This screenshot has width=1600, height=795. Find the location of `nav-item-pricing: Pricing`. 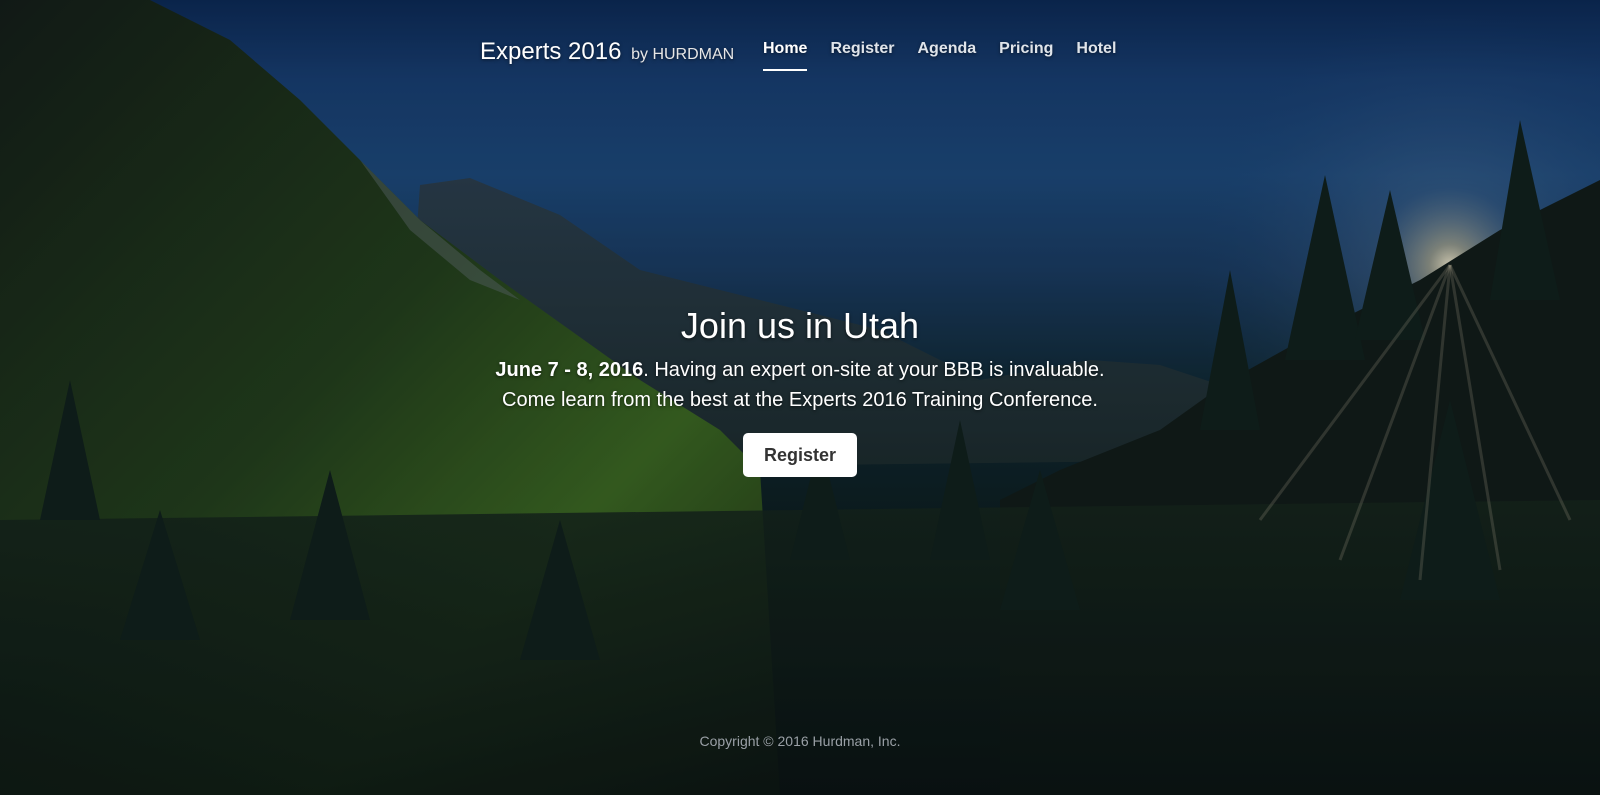

nav-item-pricing: Pricing is located at coordinates (1026, 55).